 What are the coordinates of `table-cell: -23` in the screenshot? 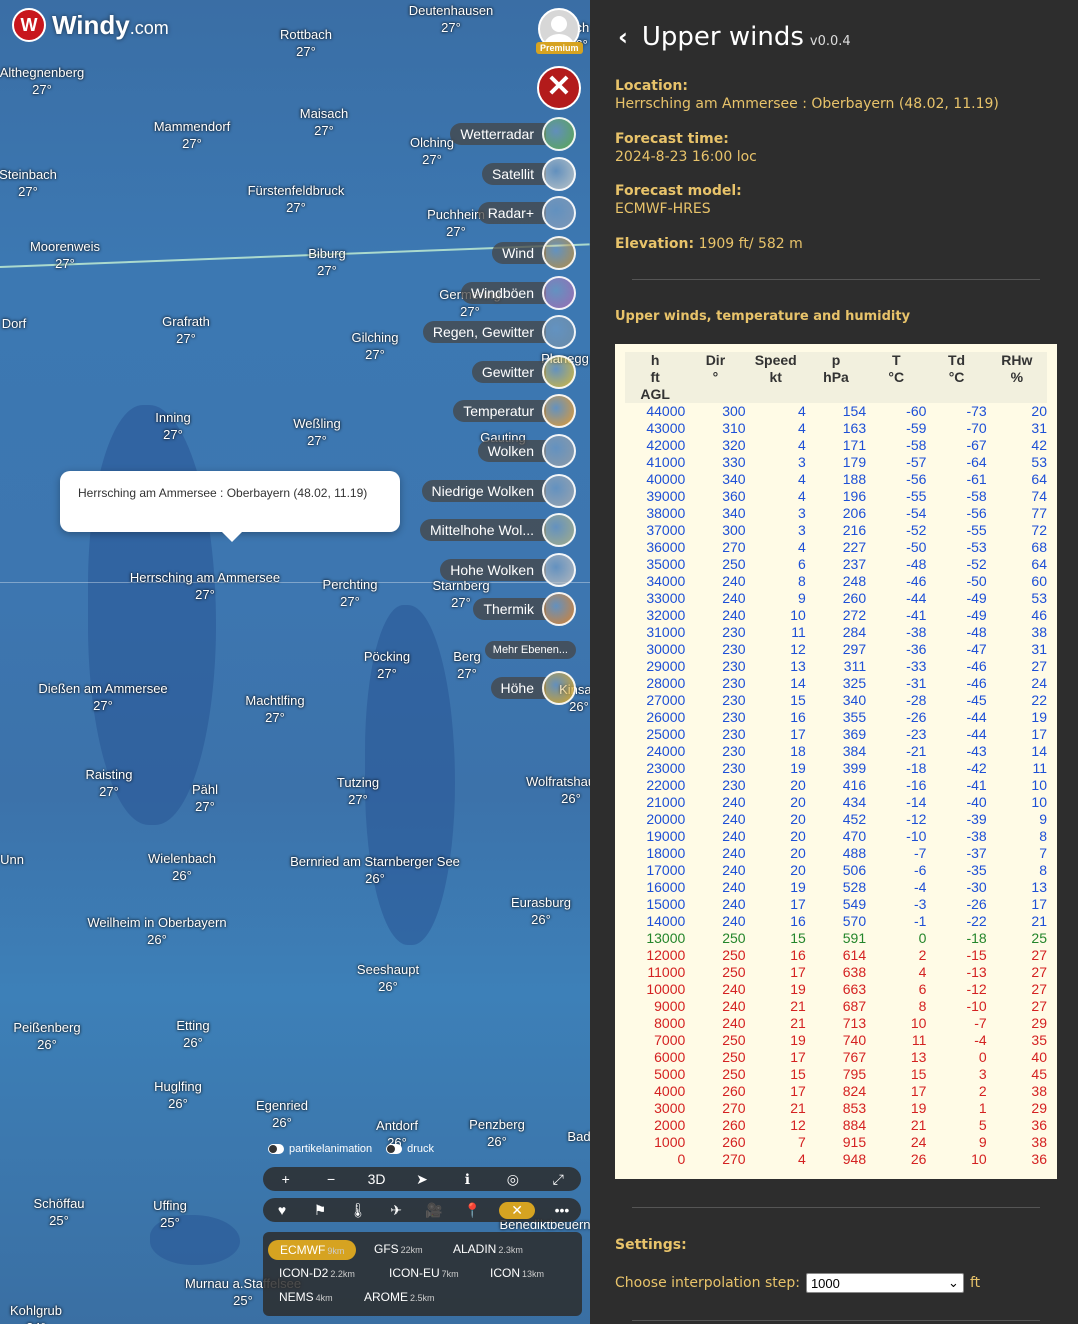 It's located at (916, 734).